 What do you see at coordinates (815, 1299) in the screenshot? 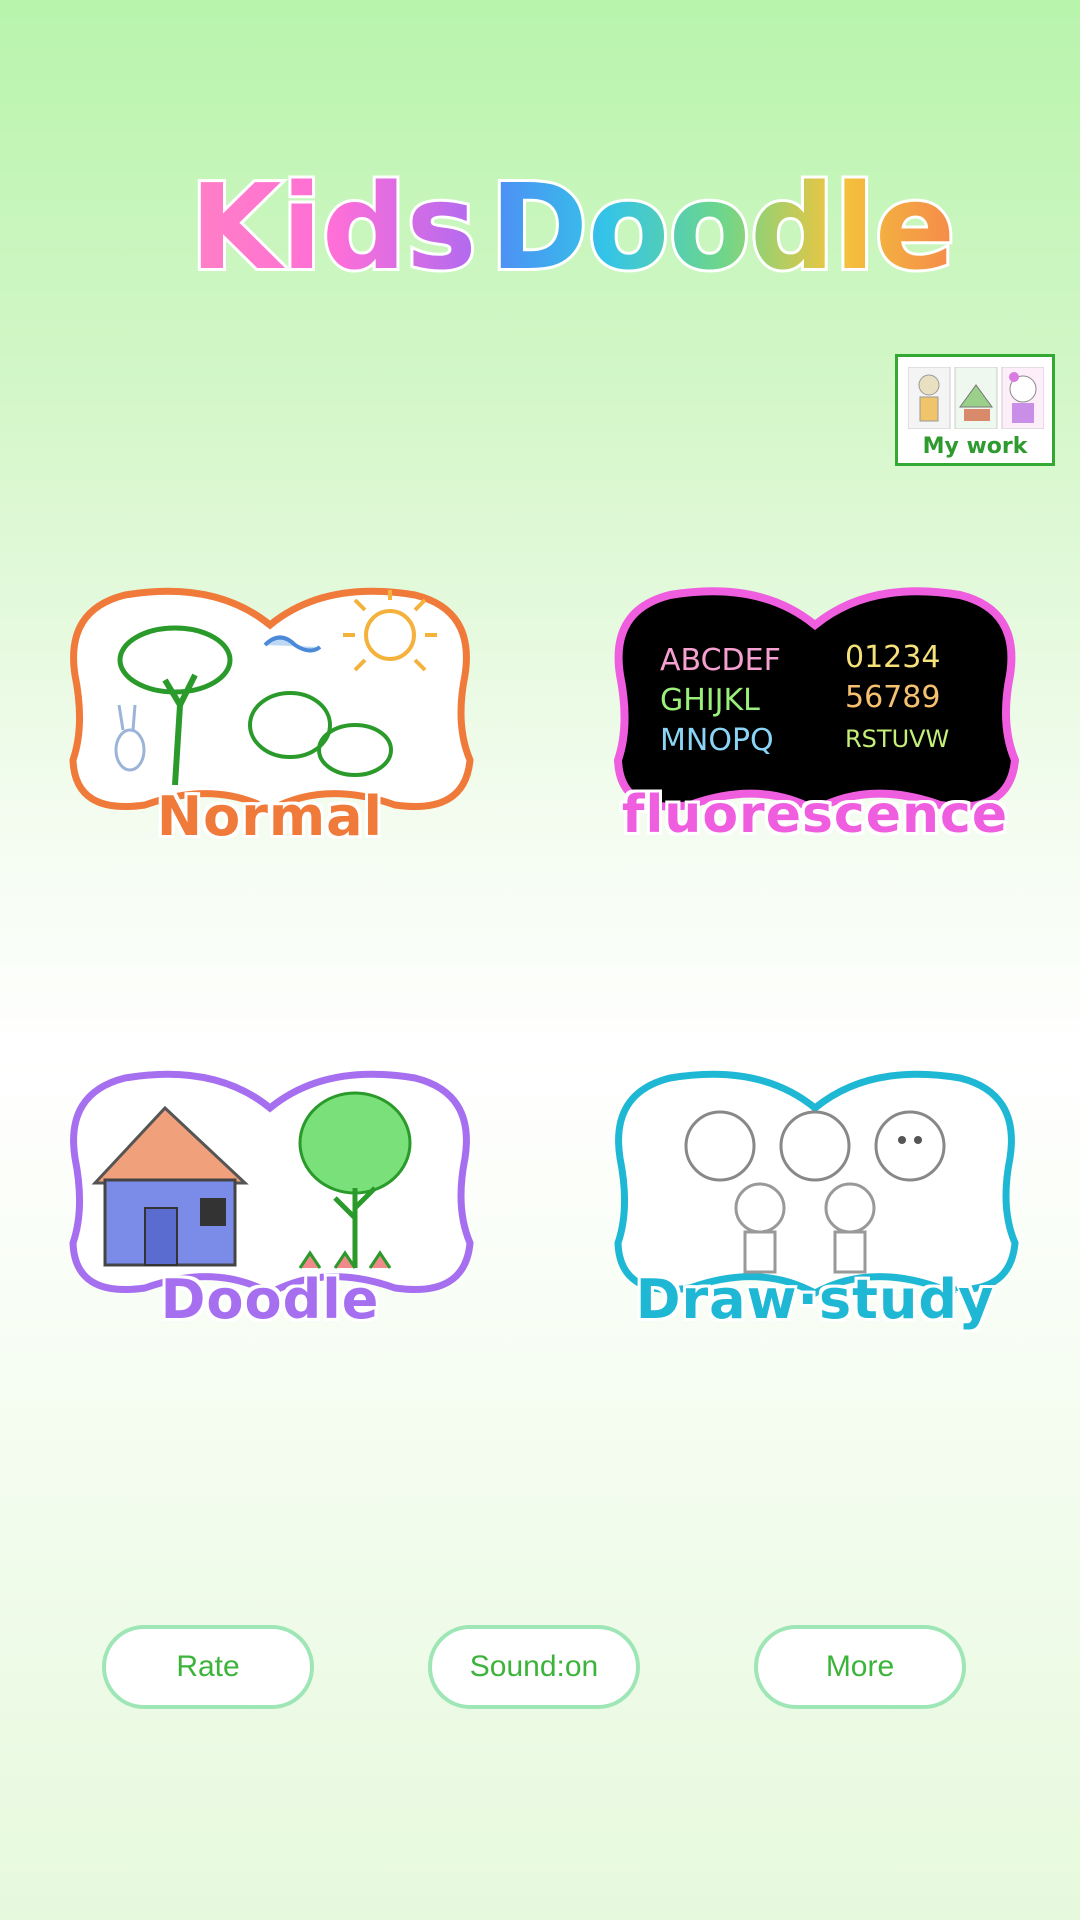
I see `mode-label-draw-study: Draw·study` at bounding box center [815, 1299].